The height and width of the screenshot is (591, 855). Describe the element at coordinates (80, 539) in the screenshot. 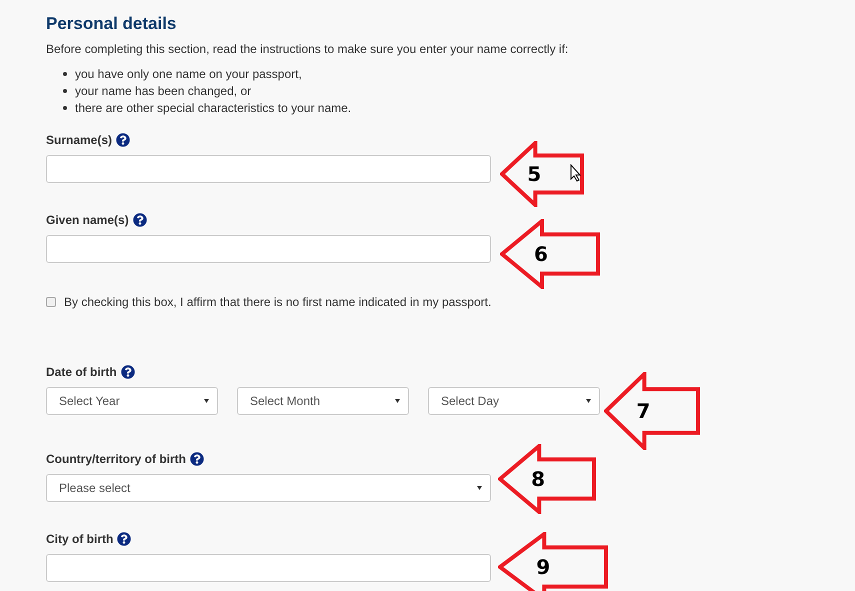

I see `field-label: City of birth` at that location.